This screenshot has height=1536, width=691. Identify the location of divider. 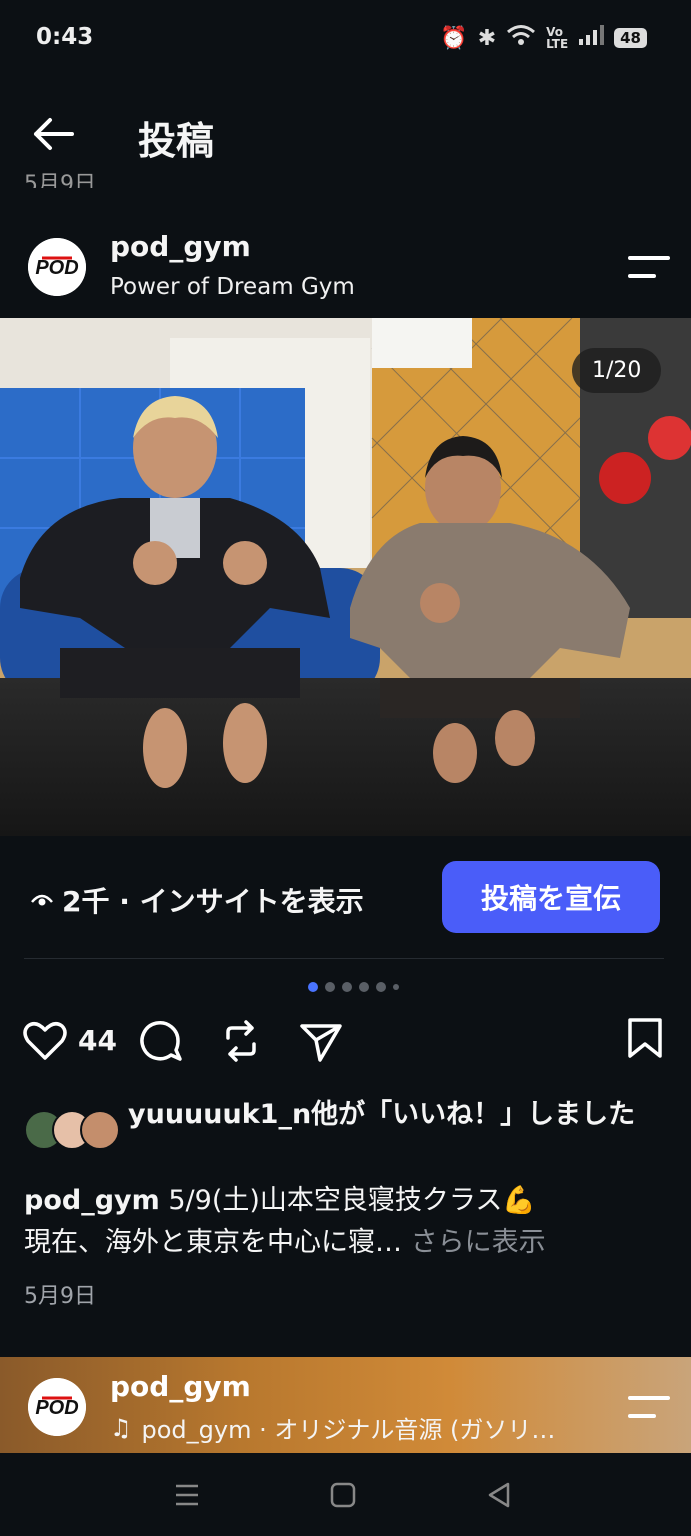
(344, 958).